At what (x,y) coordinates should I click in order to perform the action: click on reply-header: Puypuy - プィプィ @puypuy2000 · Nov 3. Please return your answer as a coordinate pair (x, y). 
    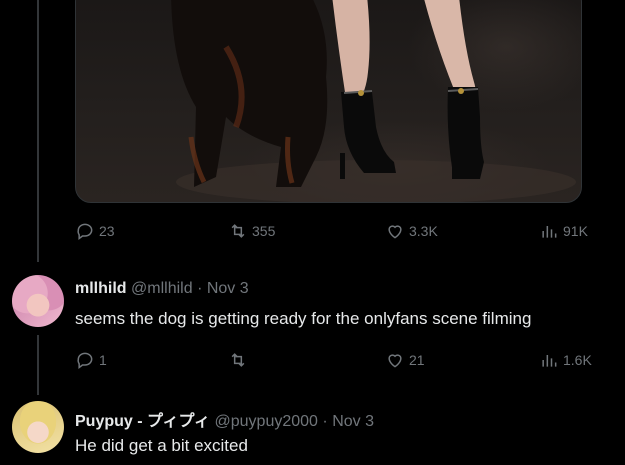
    Looking at the image, I should click on (224, 419).